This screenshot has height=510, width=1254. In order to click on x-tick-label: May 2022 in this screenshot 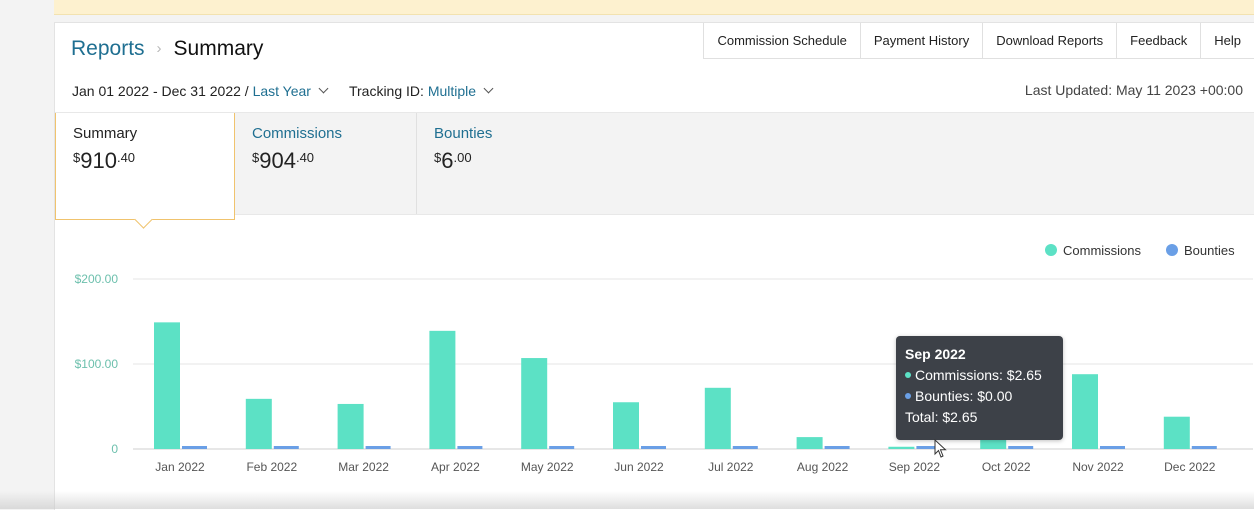, I will do `click(547, 467)`.